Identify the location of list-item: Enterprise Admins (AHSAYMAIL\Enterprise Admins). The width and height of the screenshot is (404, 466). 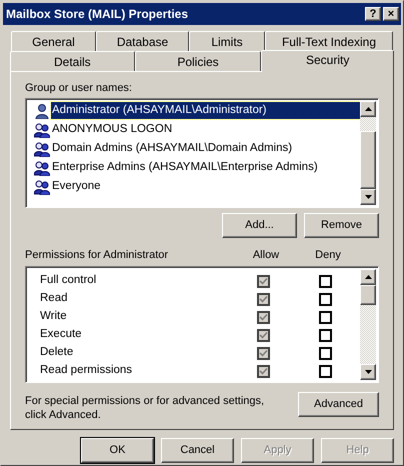
(185, 167).